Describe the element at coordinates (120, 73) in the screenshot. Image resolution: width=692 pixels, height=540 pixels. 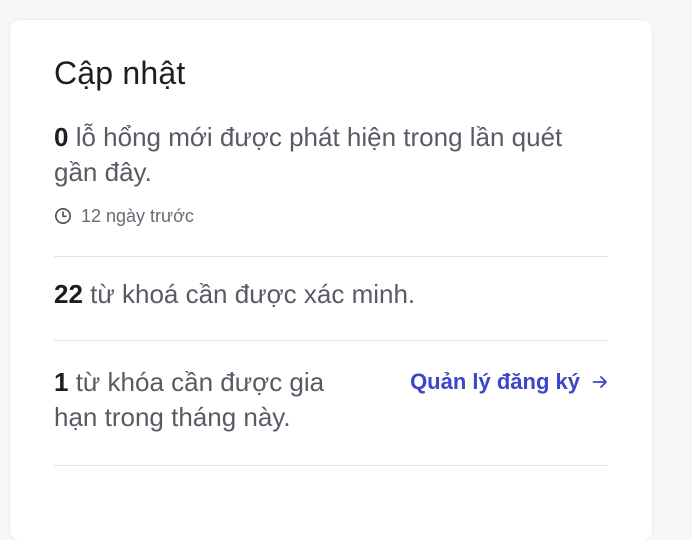
I see `card-title: Cập nhật` at that location.